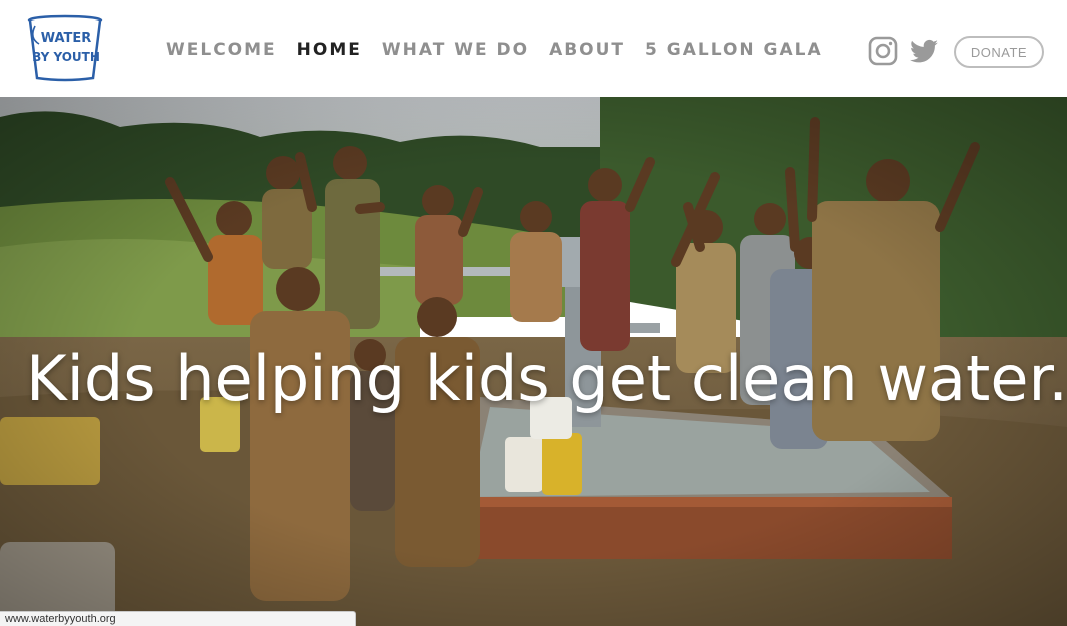  I want to click on logo-text-line2: BY YOUTH, so click(66, 57).